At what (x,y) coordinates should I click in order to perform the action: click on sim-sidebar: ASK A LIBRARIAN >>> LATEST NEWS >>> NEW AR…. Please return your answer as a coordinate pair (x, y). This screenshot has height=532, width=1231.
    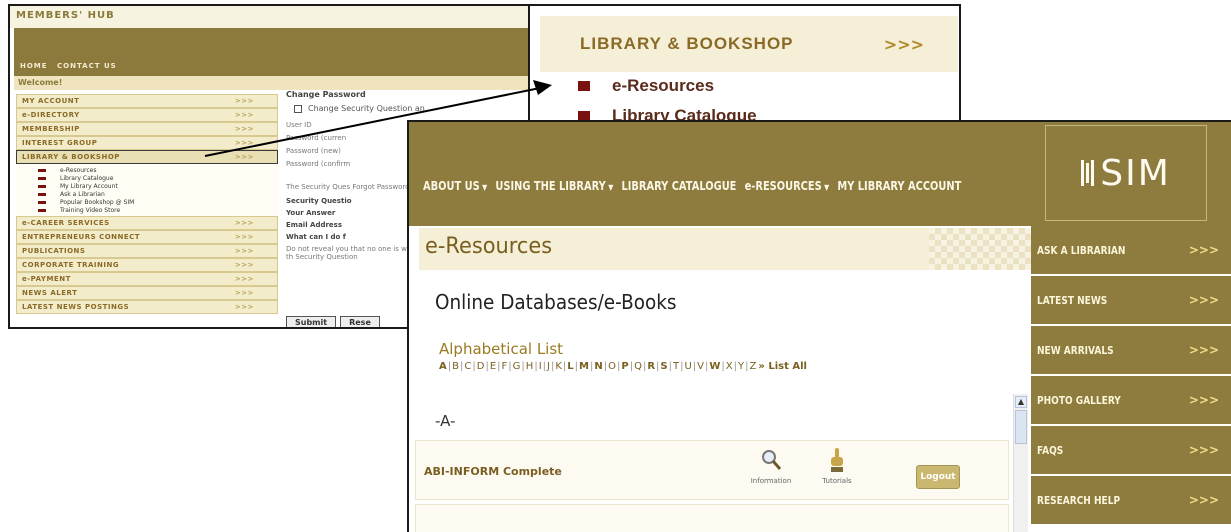
    Looking at the image, I should click on (1131, 376).